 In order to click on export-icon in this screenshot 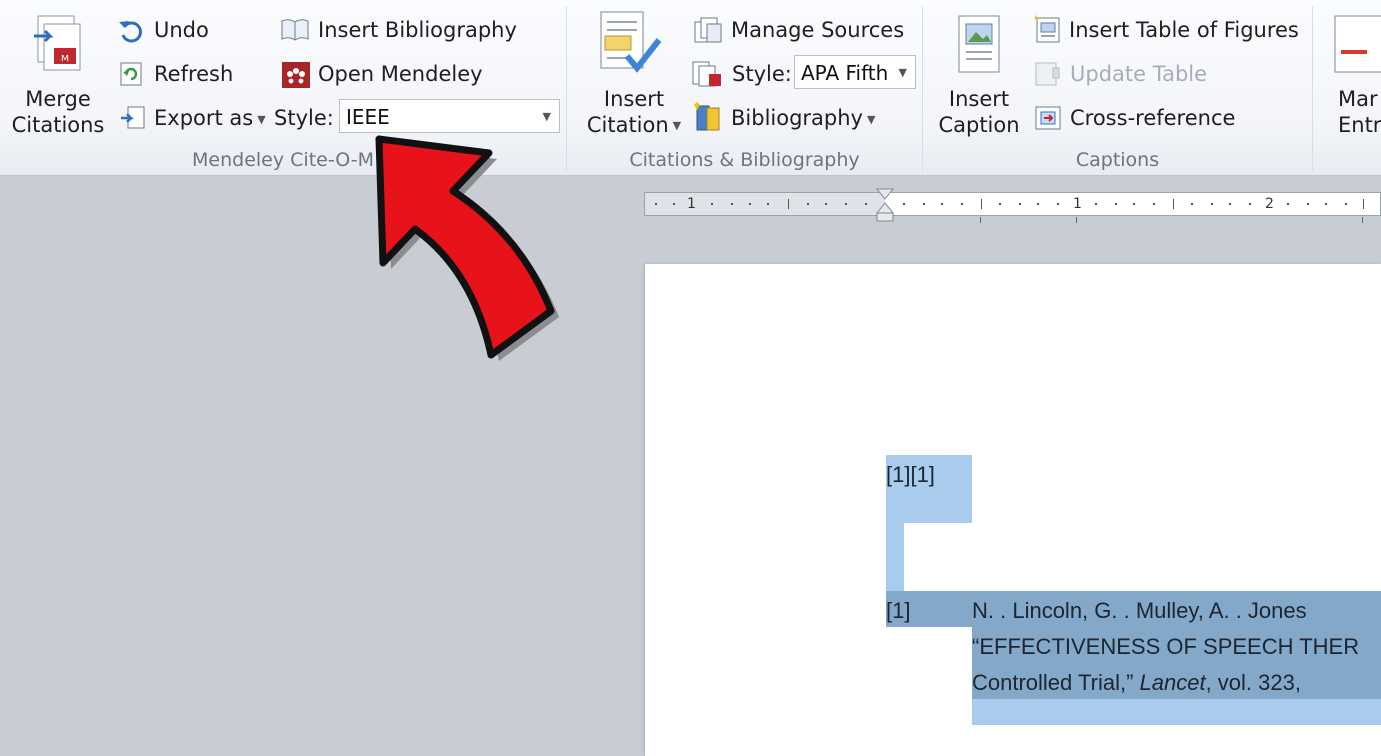, I will do `click(133, 117)`.